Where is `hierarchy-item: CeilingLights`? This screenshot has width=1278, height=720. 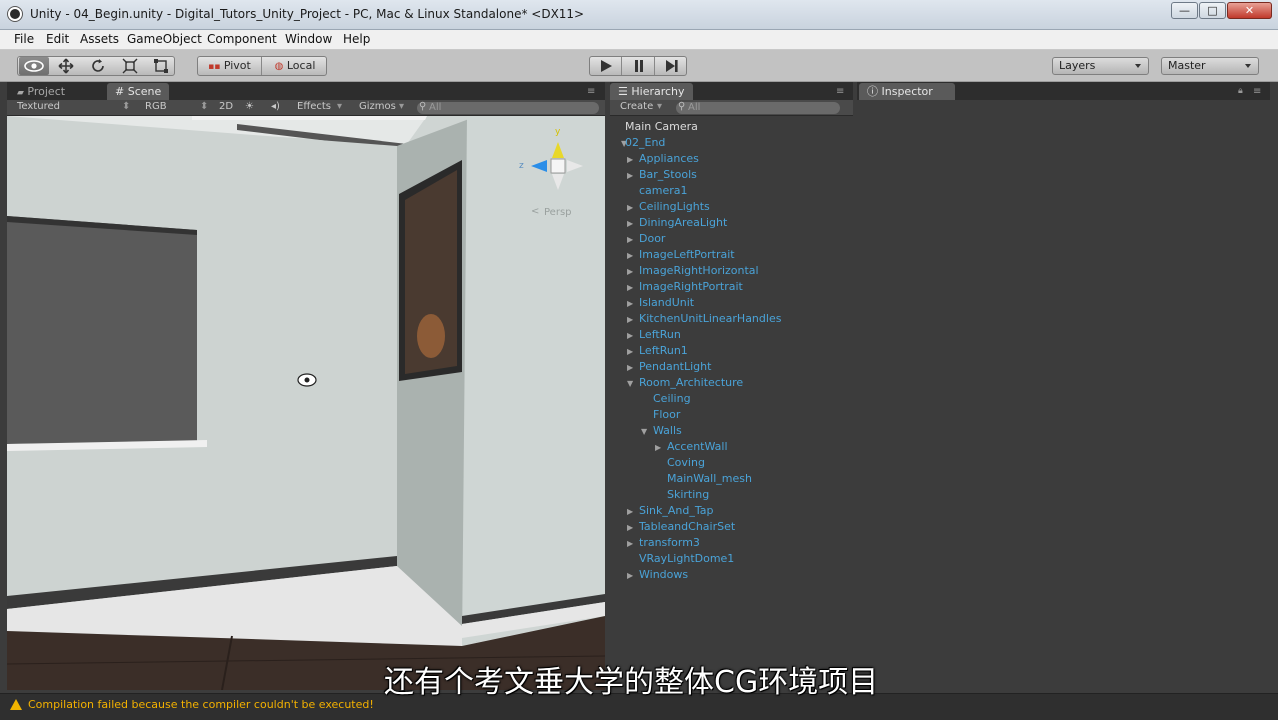 hierarchy-item: CeilingLights is located at coordinates (674, 206).